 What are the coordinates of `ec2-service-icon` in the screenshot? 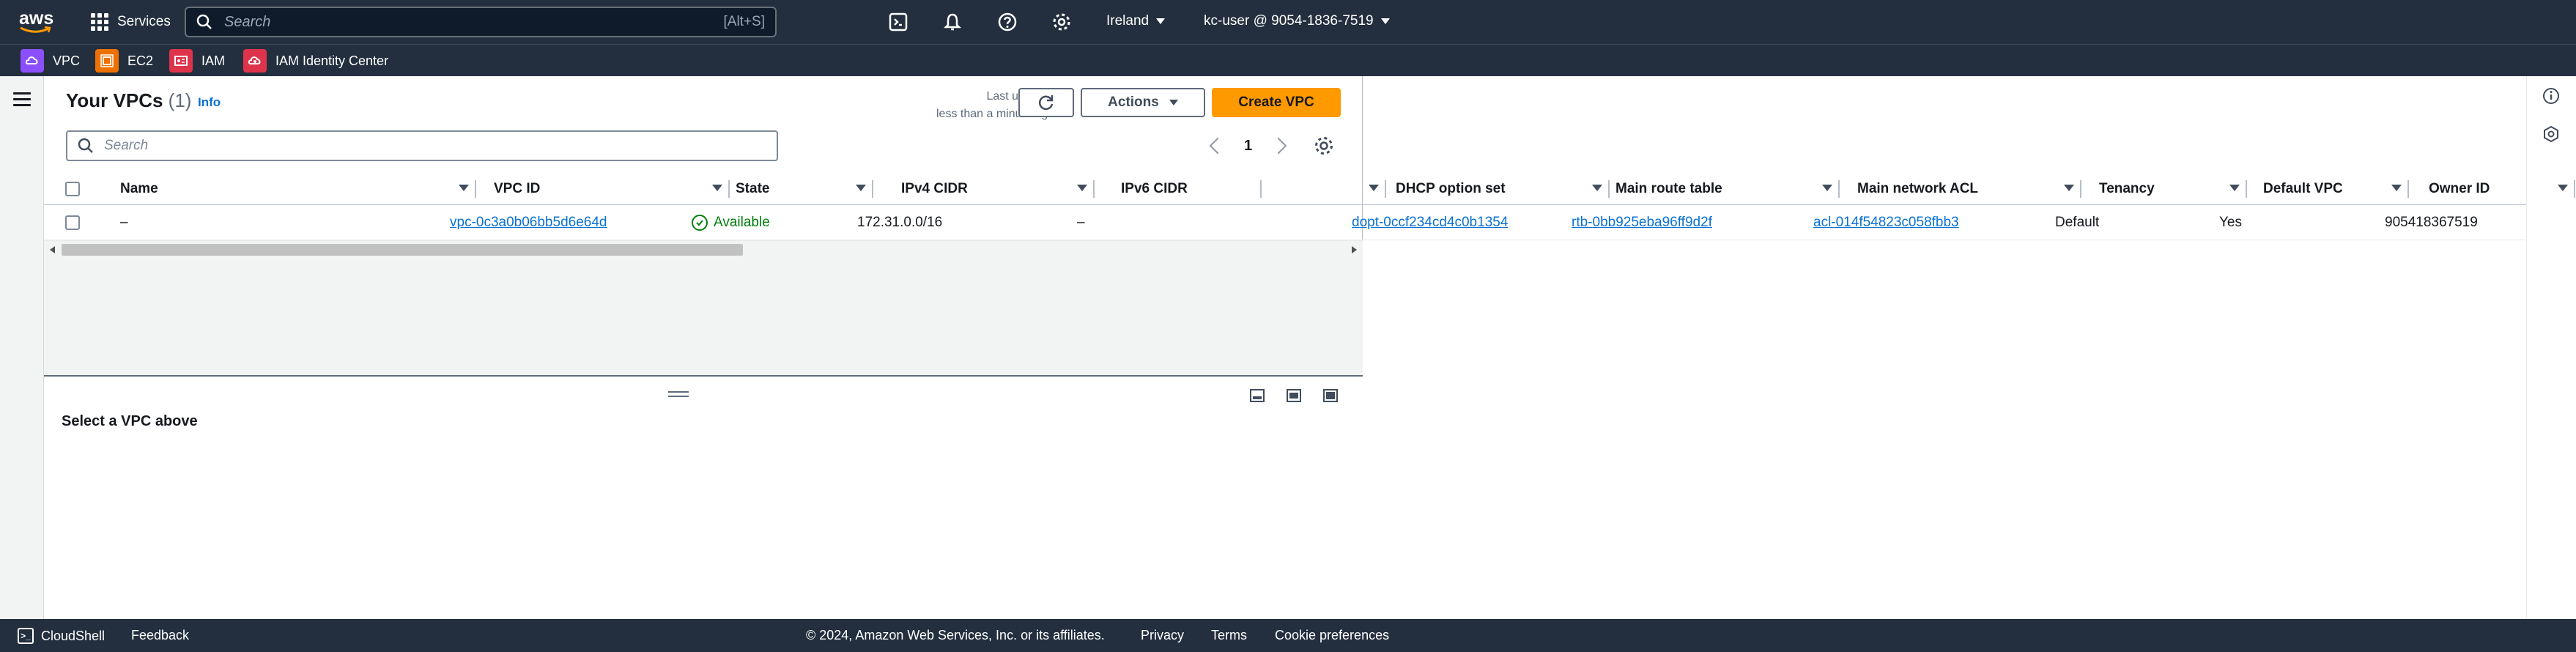 It's located at (107, 61).